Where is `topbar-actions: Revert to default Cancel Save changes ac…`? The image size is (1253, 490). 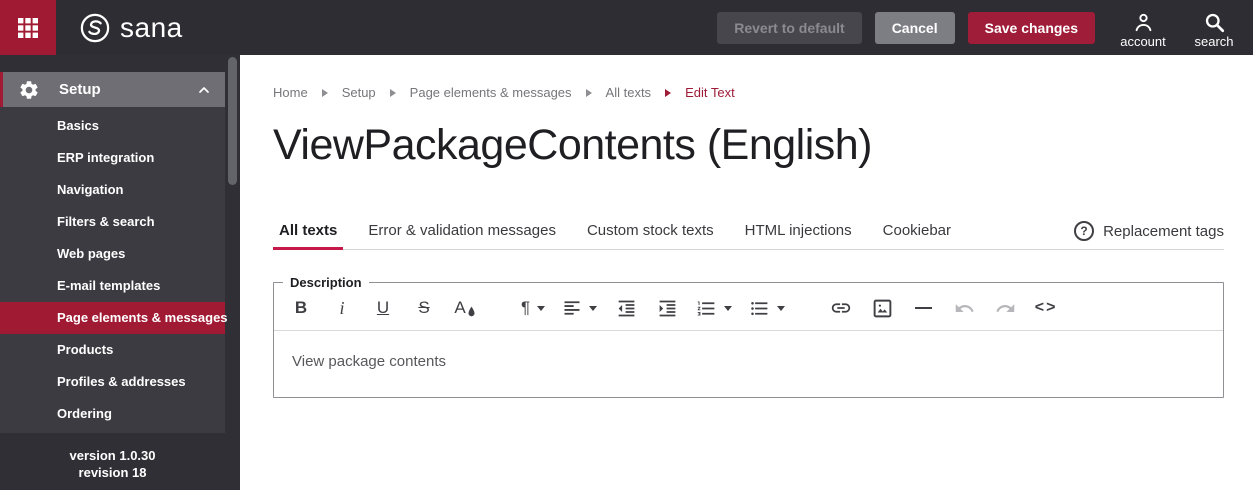 topbar-actions: Revert to default Cancel Save changes ac… is located at coordinates (980, 28).